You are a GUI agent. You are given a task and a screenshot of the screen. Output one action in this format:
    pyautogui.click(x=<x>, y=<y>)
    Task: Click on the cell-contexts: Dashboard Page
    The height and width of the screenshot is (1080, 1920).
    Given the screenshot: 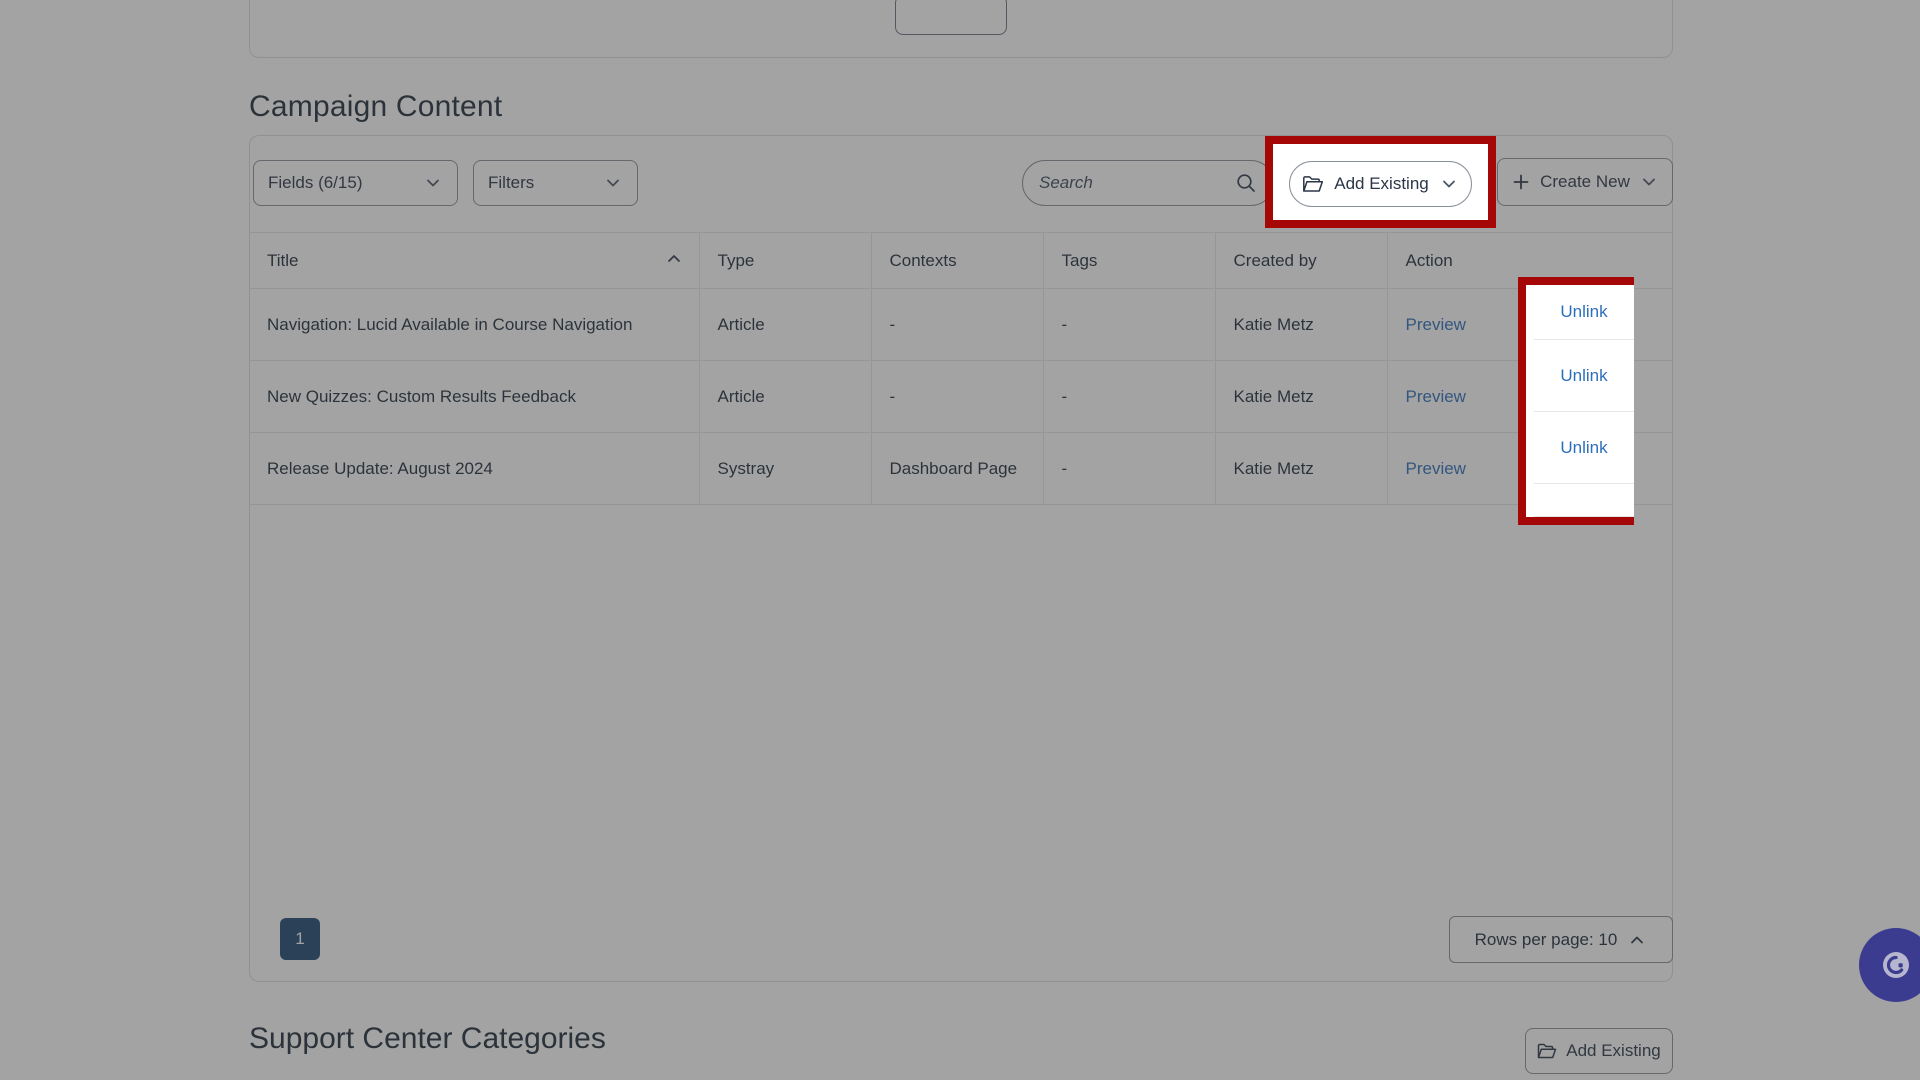 What is the action you would take?
    pyautogui.click(x=957, y=468)
    